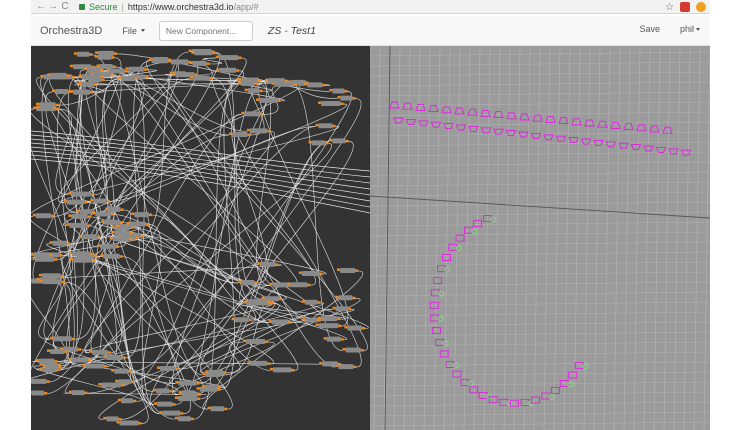 The width and height of the screenshot is (740, 430). I want to click on new-component-input, so click(205, 30).